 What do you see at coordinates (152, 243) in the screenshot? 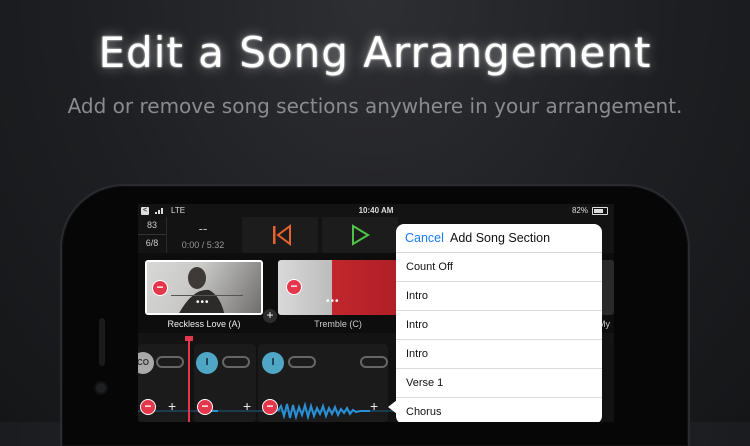
I see `time-signature: 6/8` at bounding box center [152, 243].